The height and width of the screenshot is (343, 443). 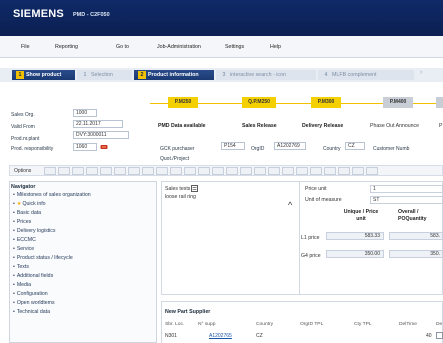 What do you see at coordinates (391, 149) in the screenshot?
I see `customer-number-label: Customer Numb` at bounding box center [391, 149].